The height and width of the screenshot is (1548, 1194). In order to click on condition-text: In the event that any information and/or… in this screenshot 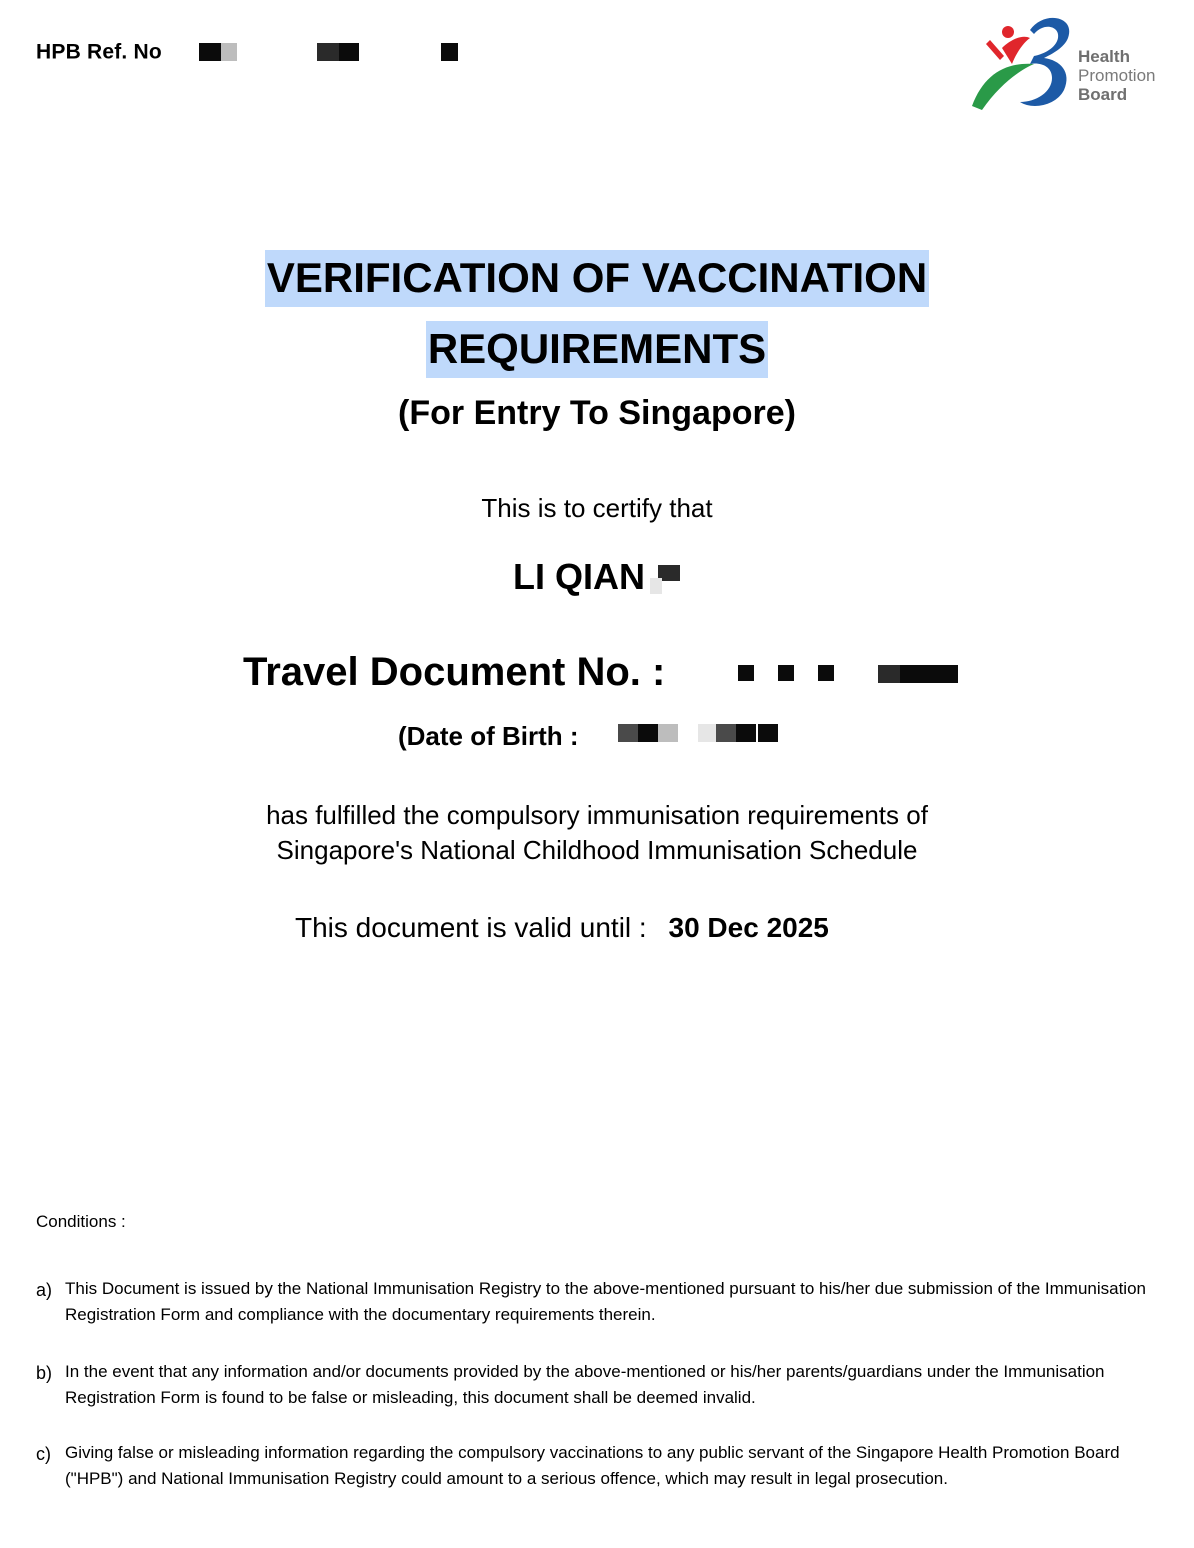, I will do `click(585, 1384)`.